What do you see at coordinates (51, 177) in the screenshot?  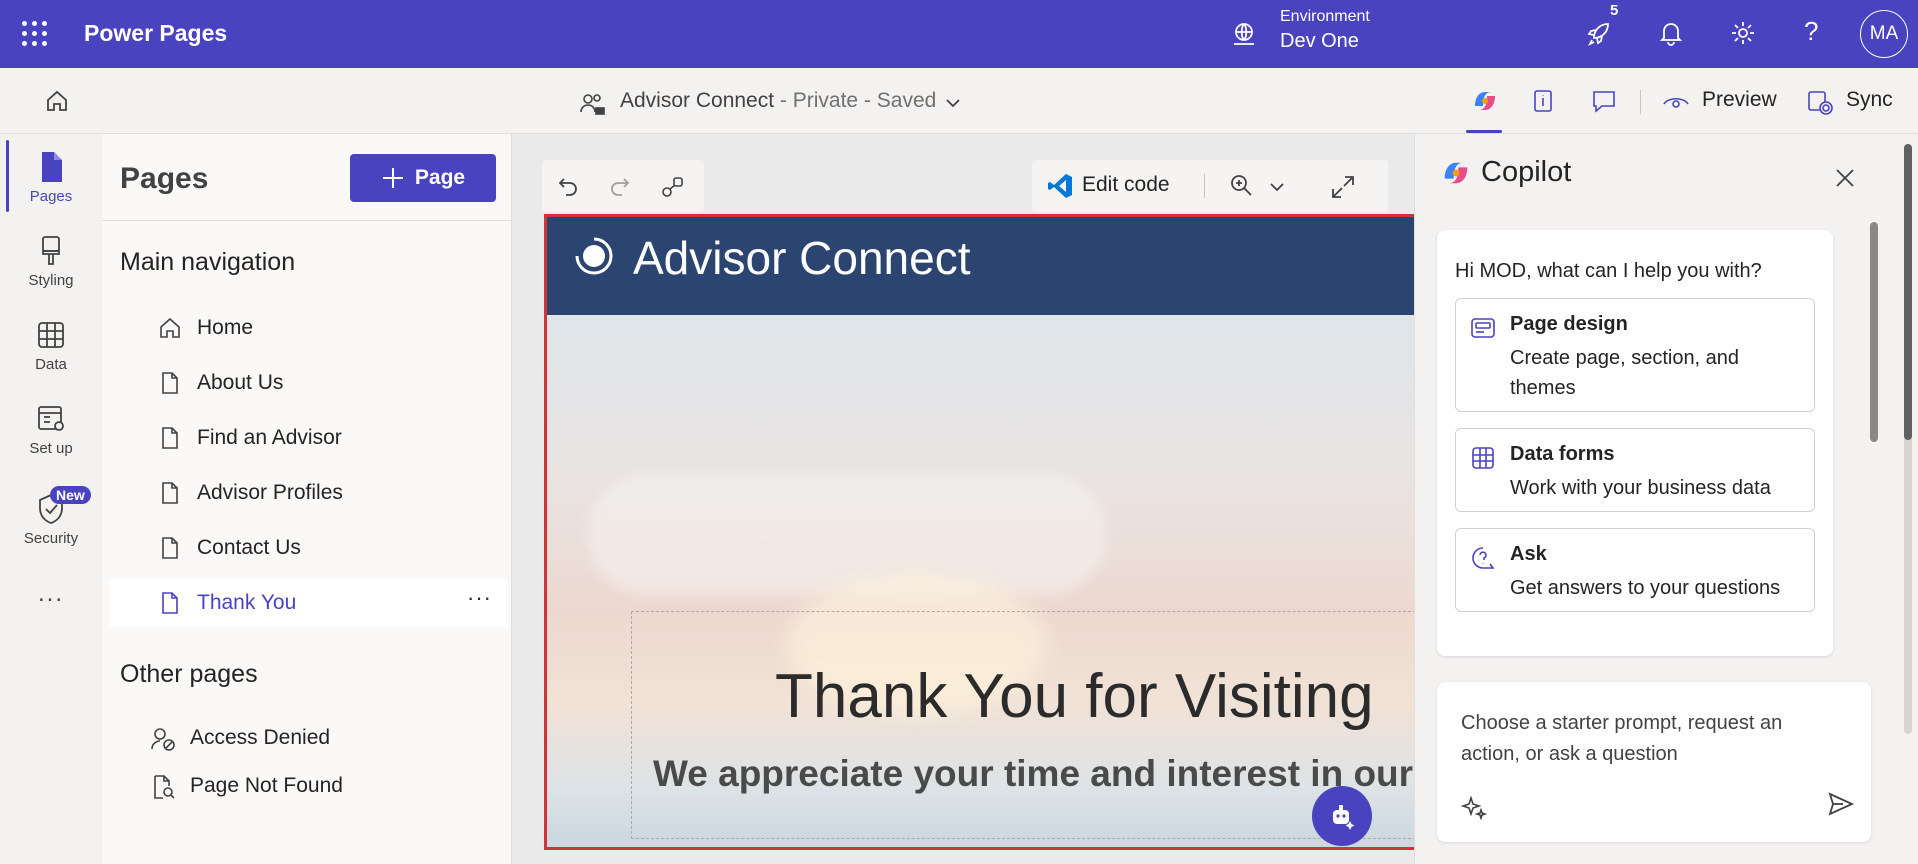 I see `rail-item-pages: Pages` at bounding box center [51, 177].